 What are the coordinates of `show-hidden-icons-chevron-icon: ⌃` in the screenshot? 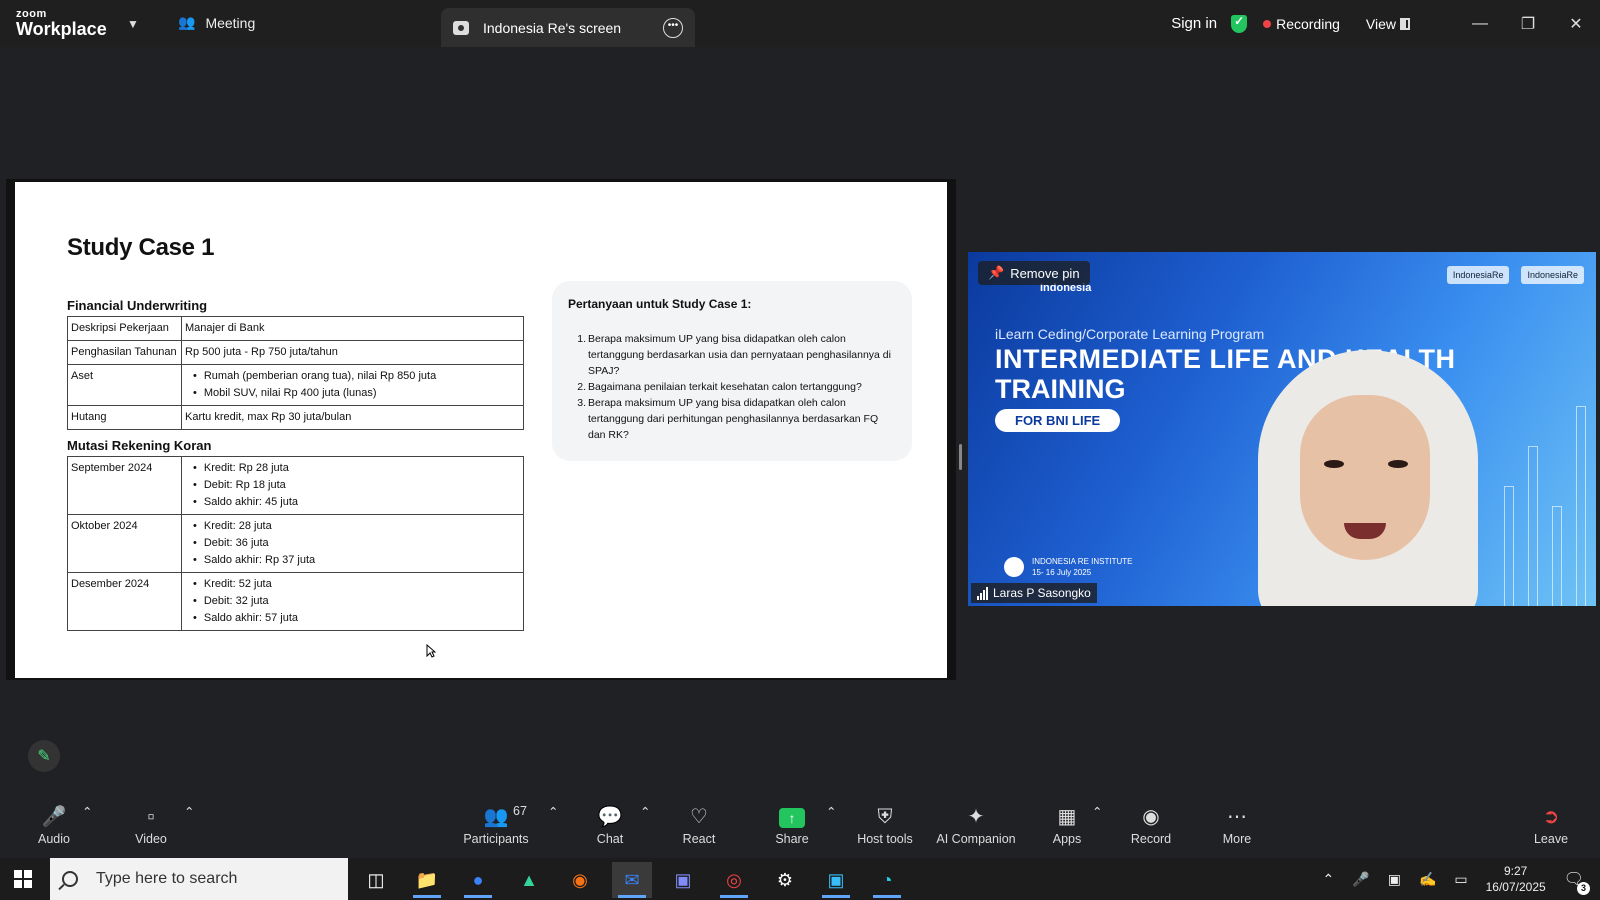 It's located at (1329, 879).